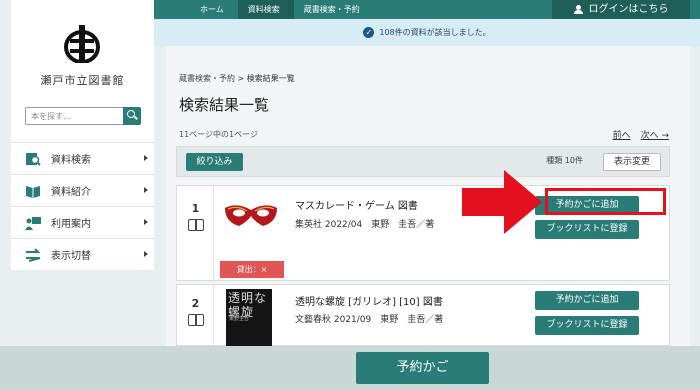 Image resolution: width=700 pixels, height=390 pixels. I want to click on next-page-link: 次へ →, so click(655, 134).